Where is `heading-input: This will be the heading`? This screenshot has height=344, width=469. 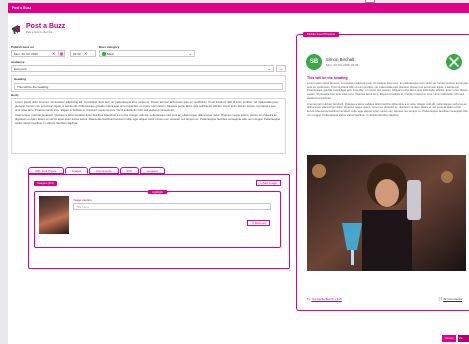
heading-input: This will be the heading is located at coordinates (148, 86).